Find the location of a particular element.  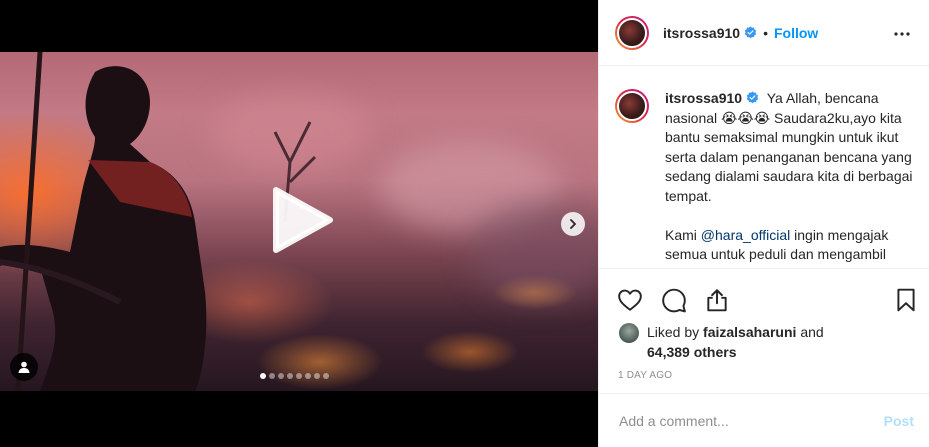

caption-body-2-prefix: Kami is located at coordinates (681, 234).